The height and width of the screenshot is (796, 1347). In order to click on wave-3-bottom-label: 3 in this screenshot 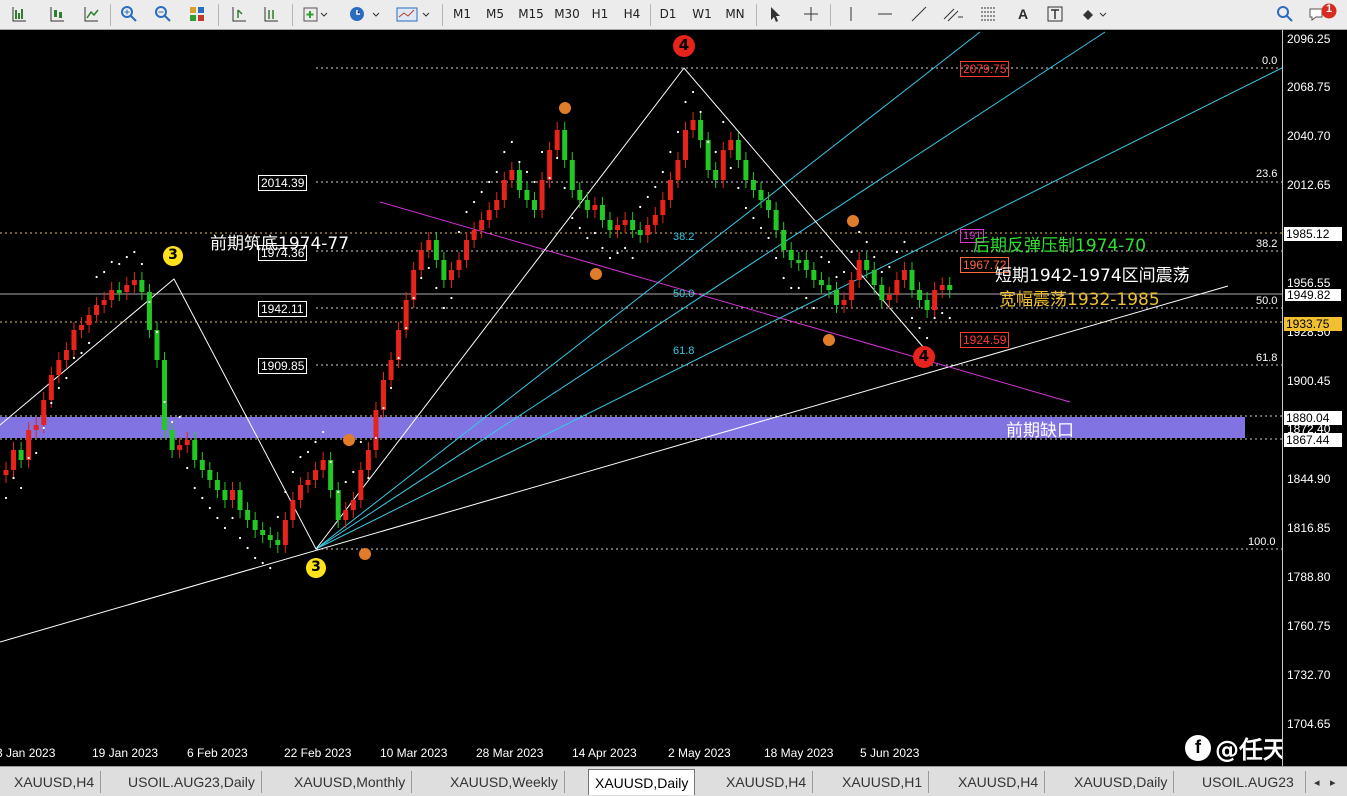, I will do `click(316, 567)`.